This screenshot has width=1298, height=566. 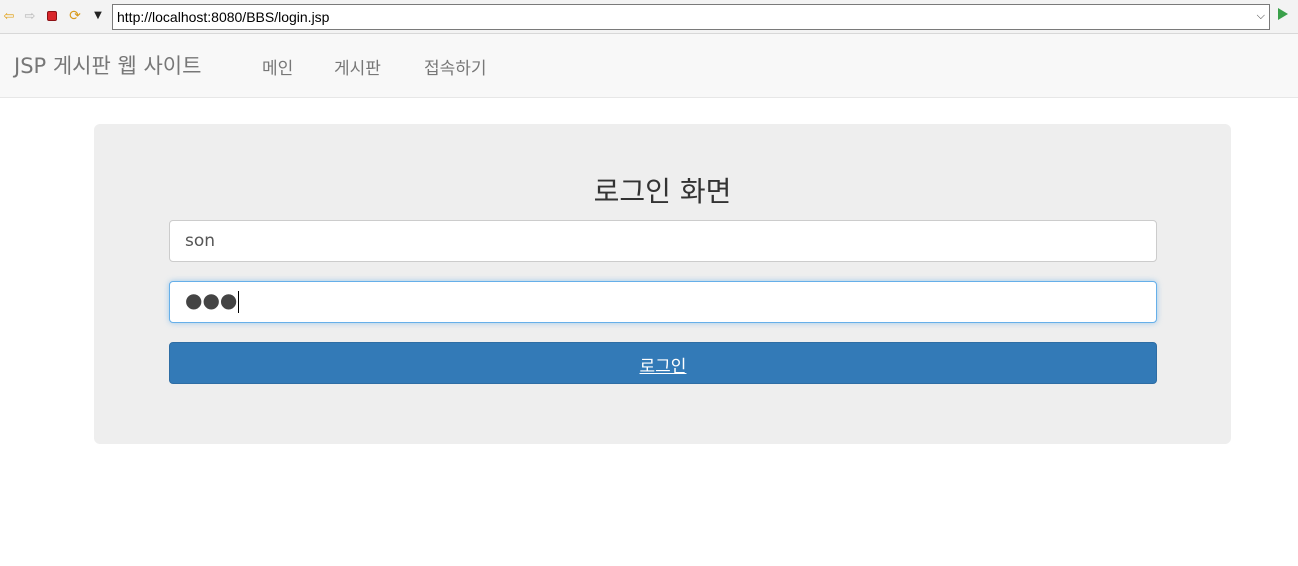 I want to click on user-id-value: son, so click(x=200, y=241).